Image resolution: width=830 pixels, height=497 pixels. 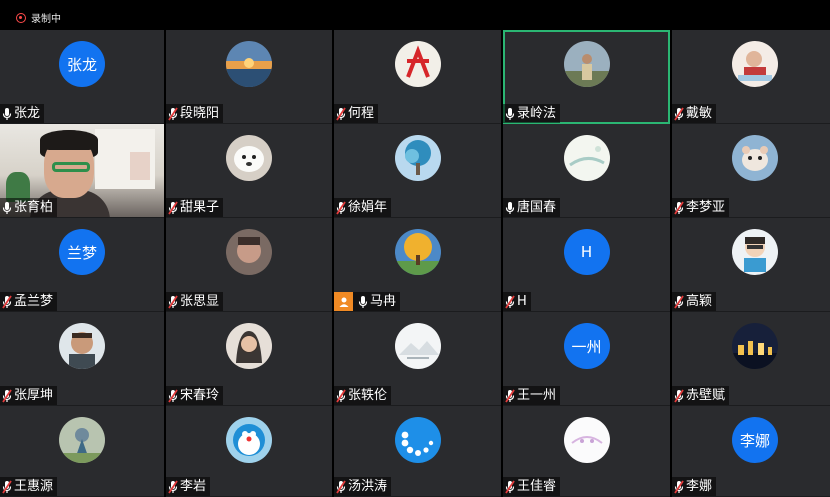 I want to click on participant-tile: 甜果子, so click(x=249, y=171).